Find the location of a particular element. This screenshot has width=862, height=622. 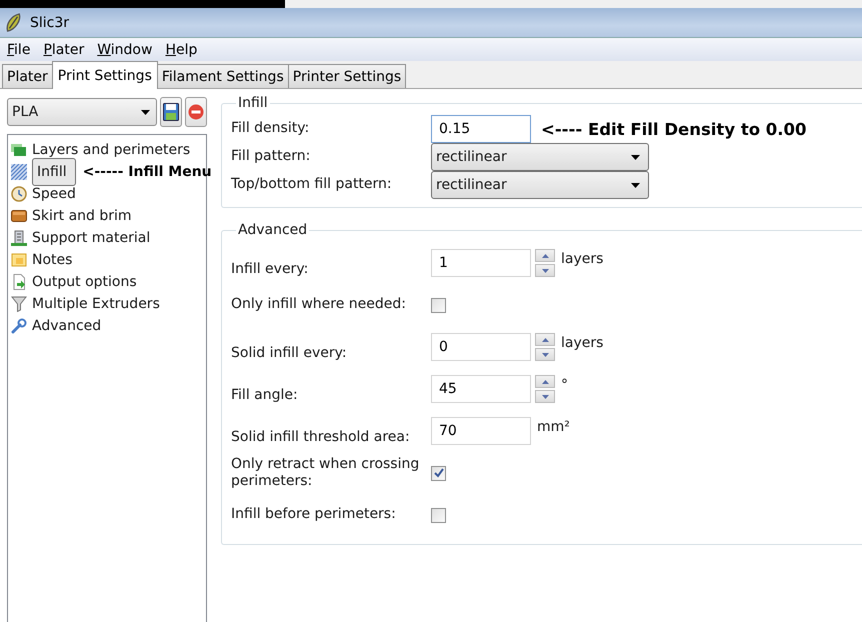

document-arrow-icon is located at coordinates (19, 282).